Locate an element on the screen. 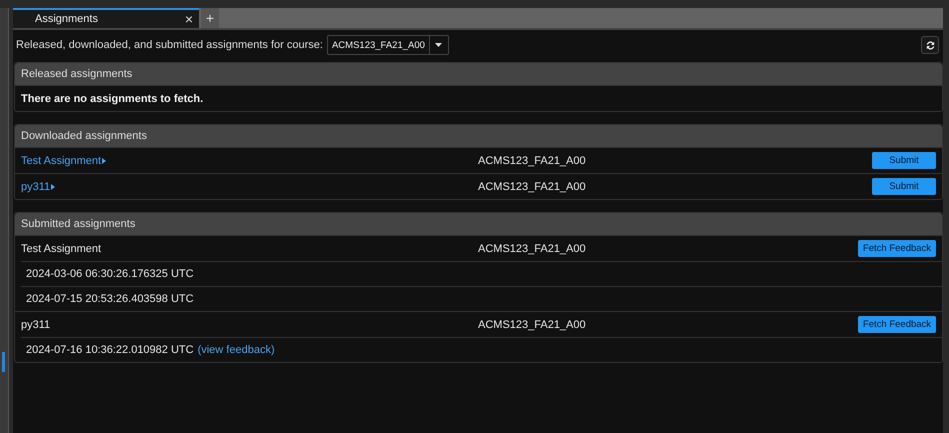 Image resolution: width=949 pixels, height=433 pixels. caret-icon is located at coordinates (438, 45).